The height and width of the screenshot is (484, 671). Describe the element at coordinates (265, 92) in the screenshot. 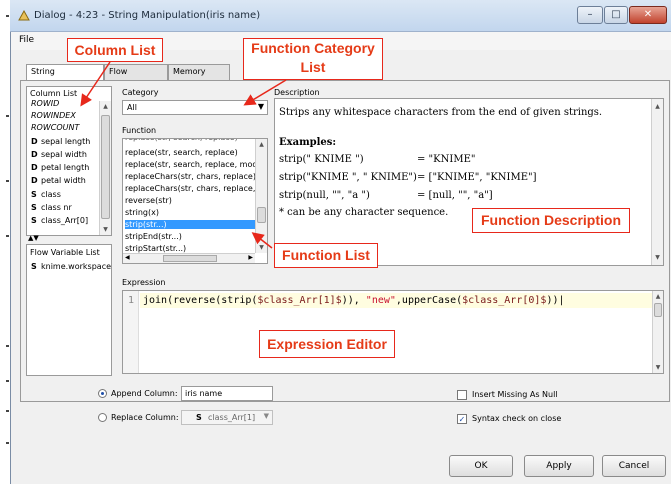

I see `arrow-function-category` at that location.